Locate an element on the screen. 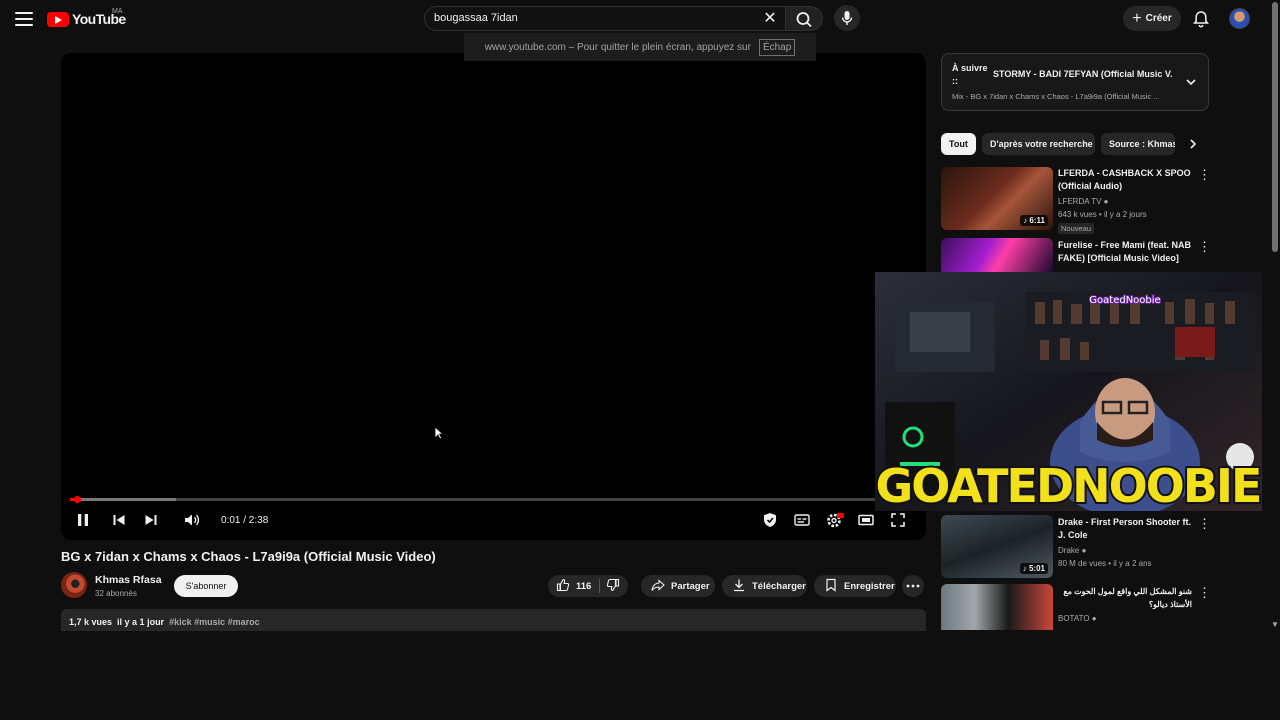 Image resolution: width=1280 pixels, height=720 pixels. search-button is located at coordinates (804, 18).